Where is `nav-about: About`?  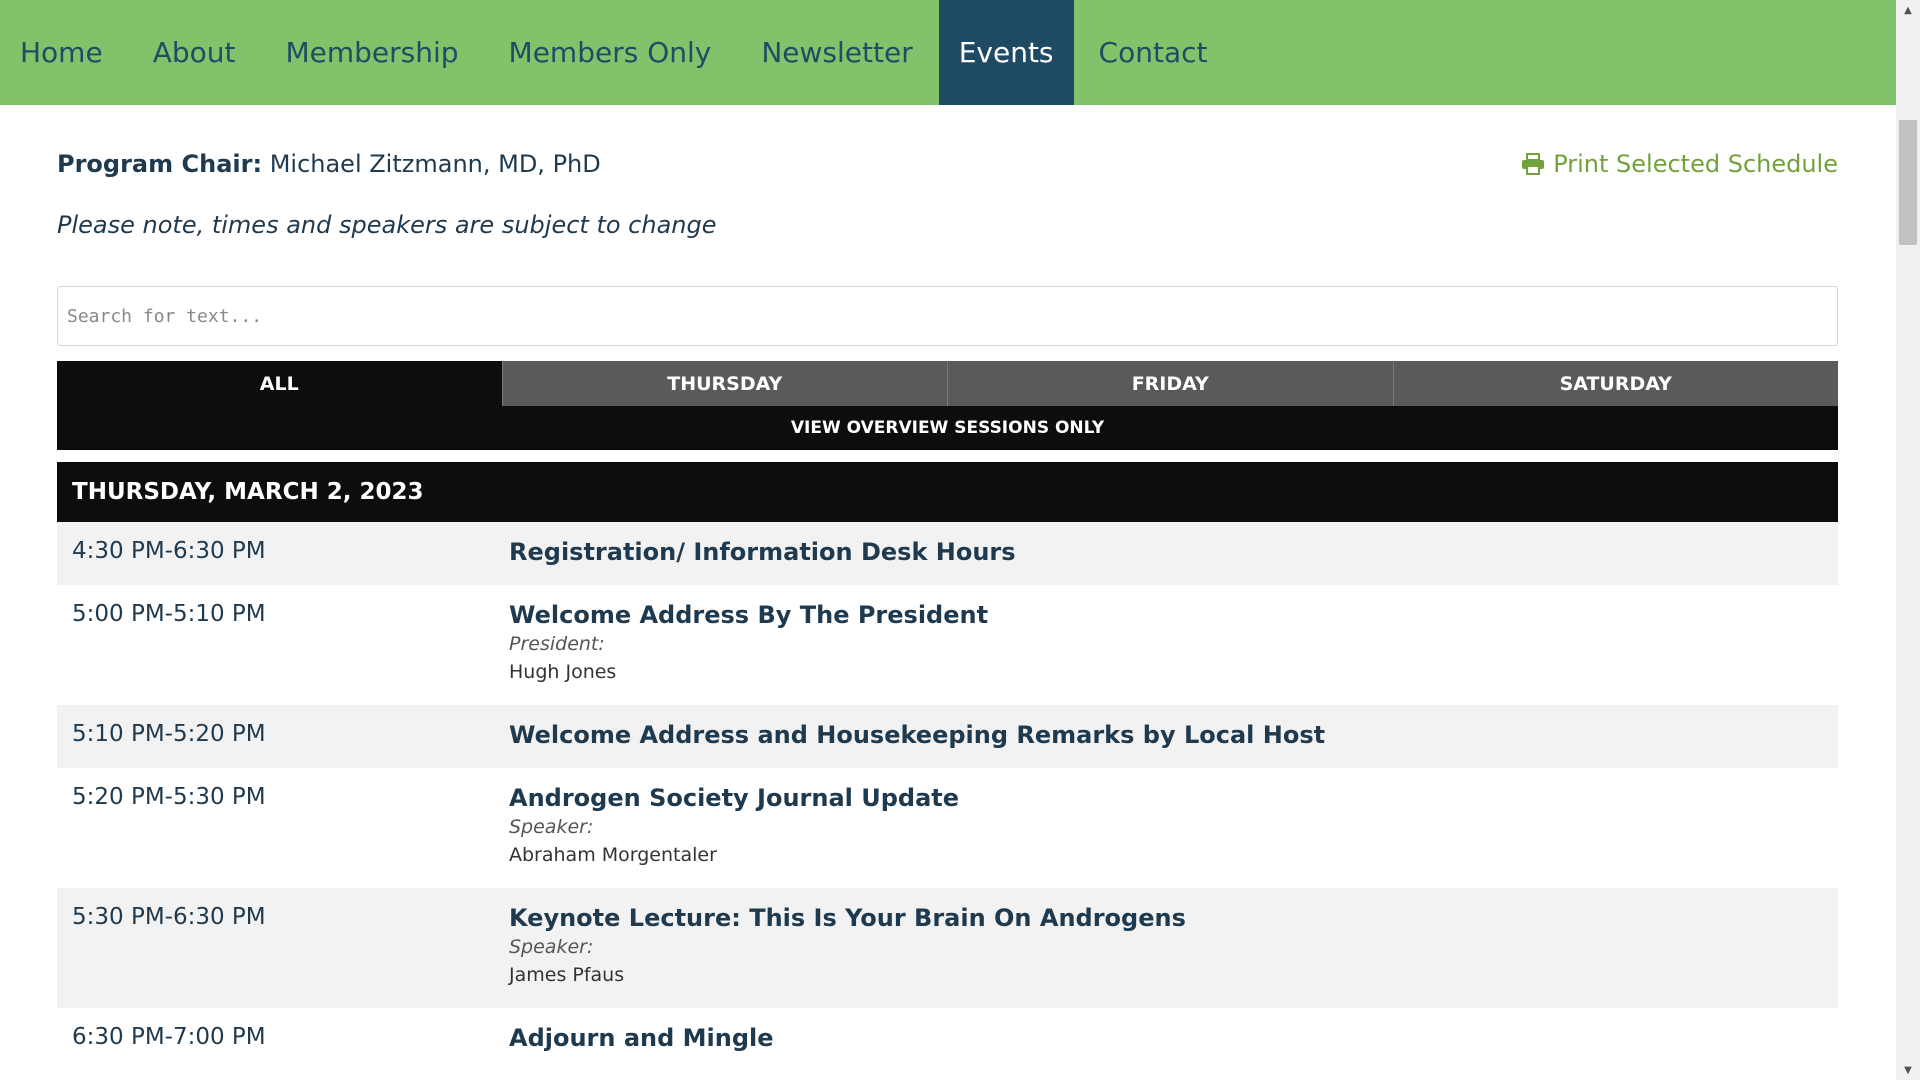
nav-about: About is located at coordinates (194, 52).